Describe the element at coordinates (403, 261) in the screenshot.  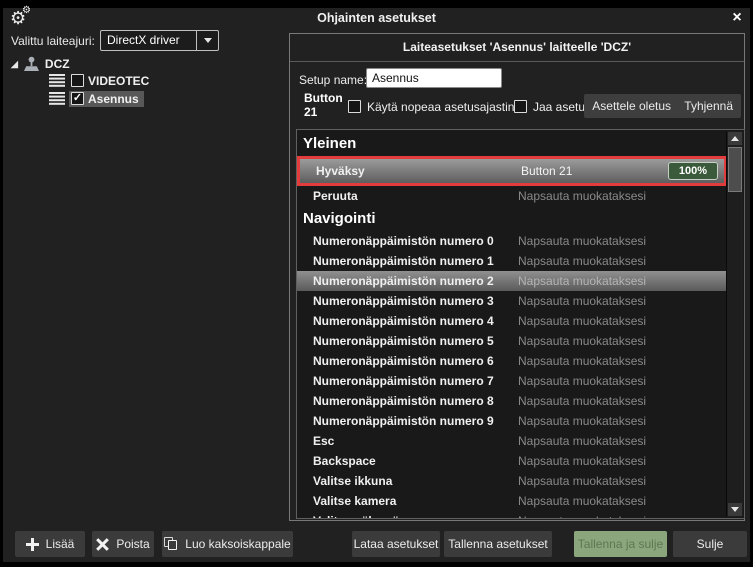
I see `action-label: Numeronäppäimistön numero 1` at that location.